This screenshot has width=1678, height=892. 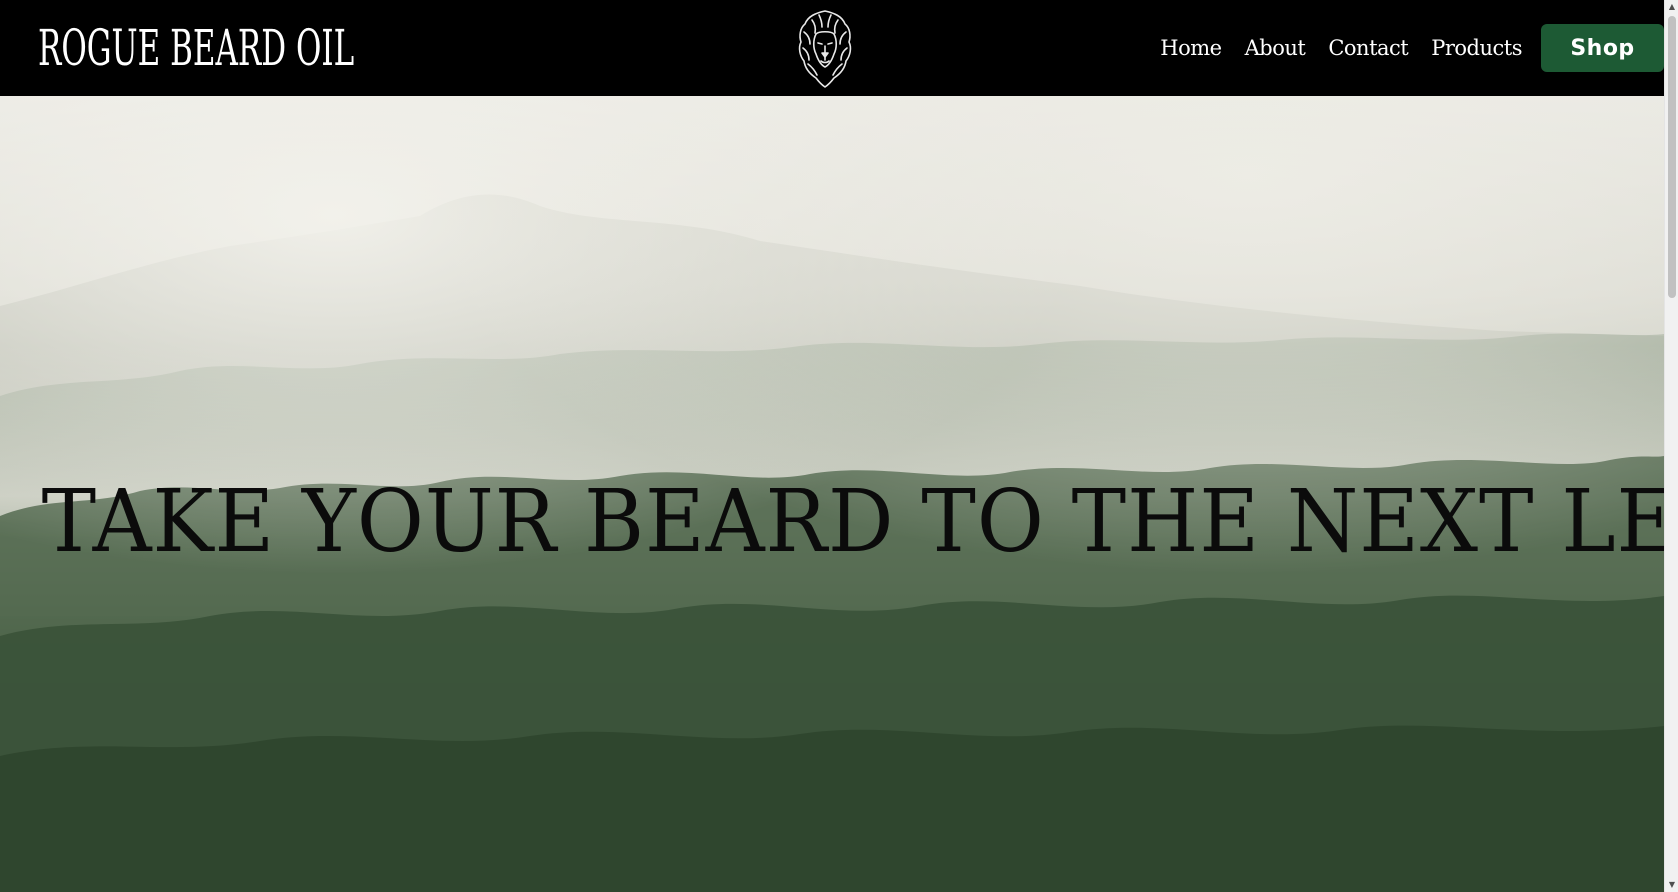 What do you see at coordinates (1602, 48) in the screenshot?
I see `shop-button: Shop` at bounding box center [1602, 48].